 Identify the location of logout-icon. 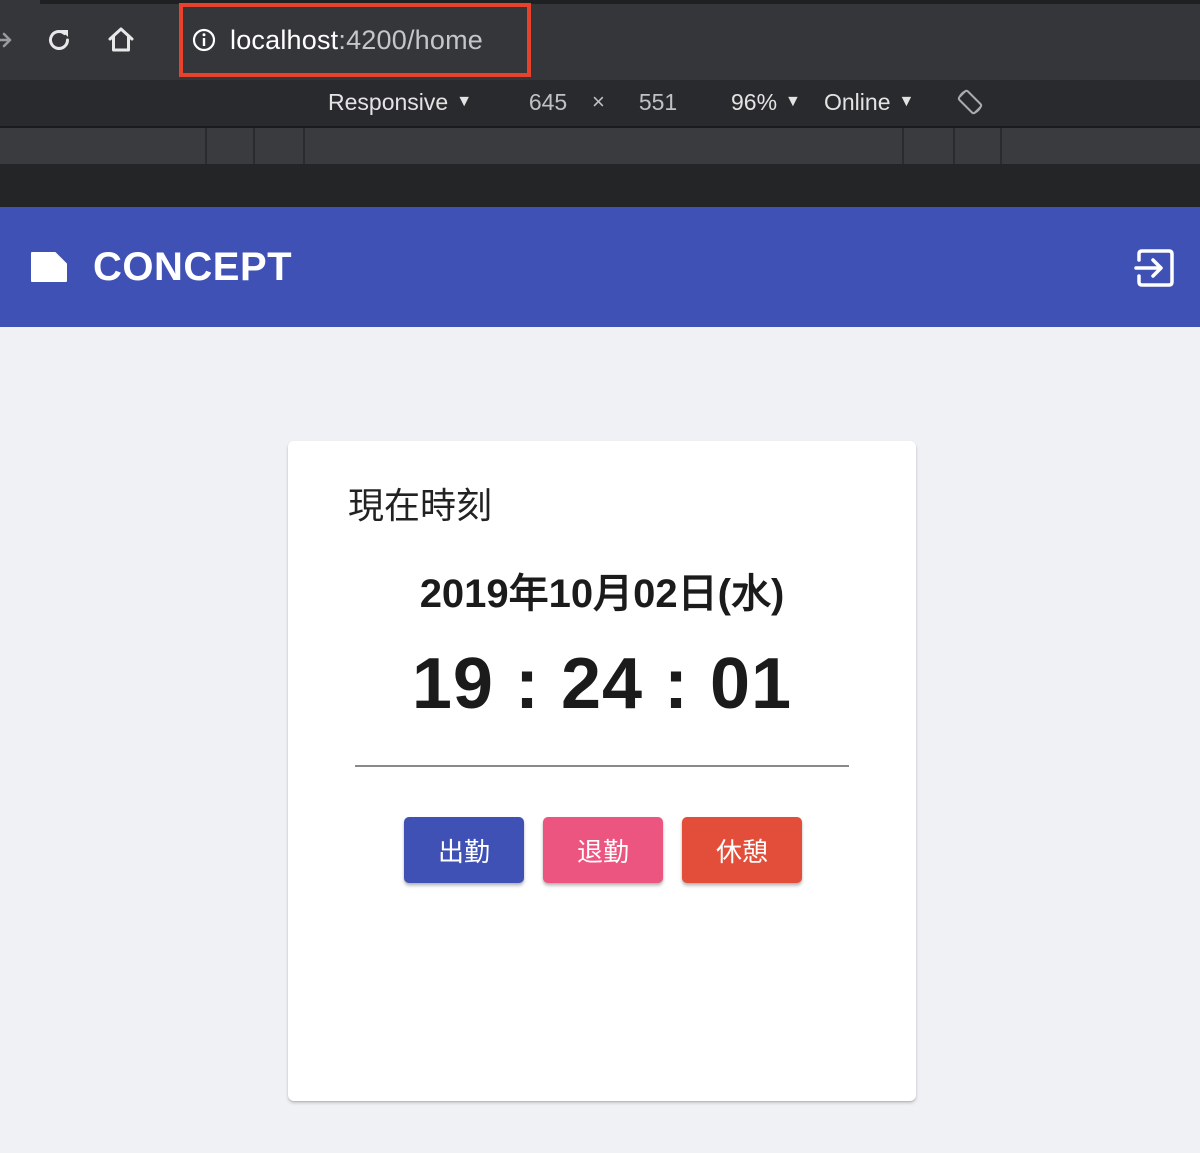
(1155, 268).